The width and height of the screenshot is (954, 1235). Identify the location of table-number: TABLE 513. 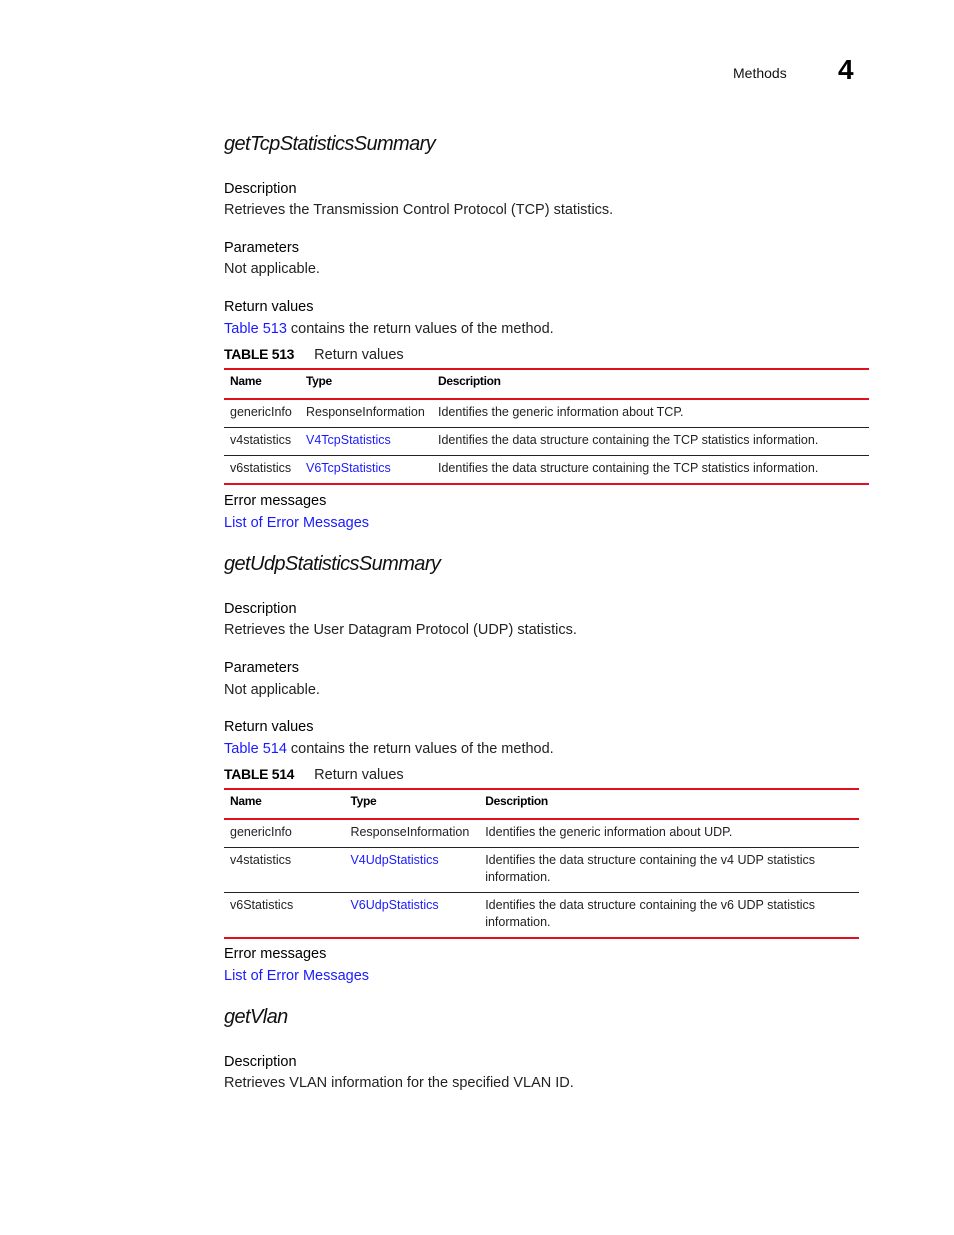
(259, 354).